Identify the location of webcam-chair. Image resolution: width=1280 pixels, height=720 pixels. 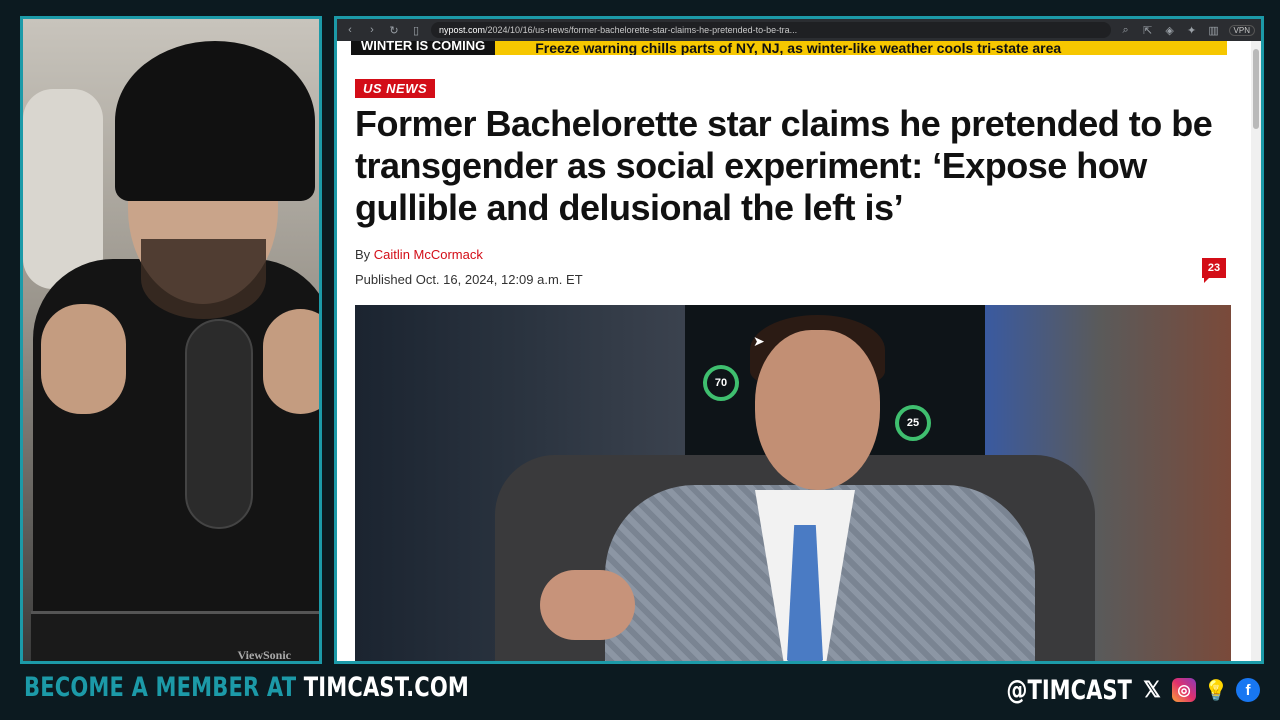
(63, 189).